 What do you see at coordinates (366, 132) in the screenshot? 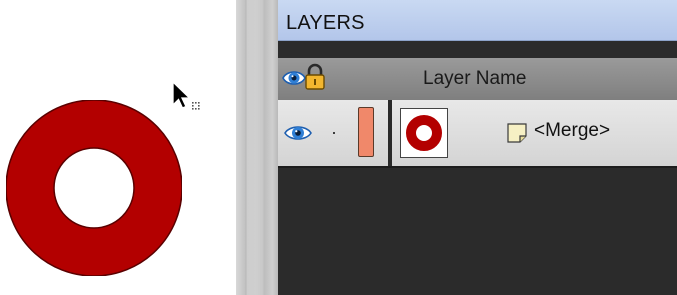
I see `layer-color-swatch` at bounding box center [366, 132].